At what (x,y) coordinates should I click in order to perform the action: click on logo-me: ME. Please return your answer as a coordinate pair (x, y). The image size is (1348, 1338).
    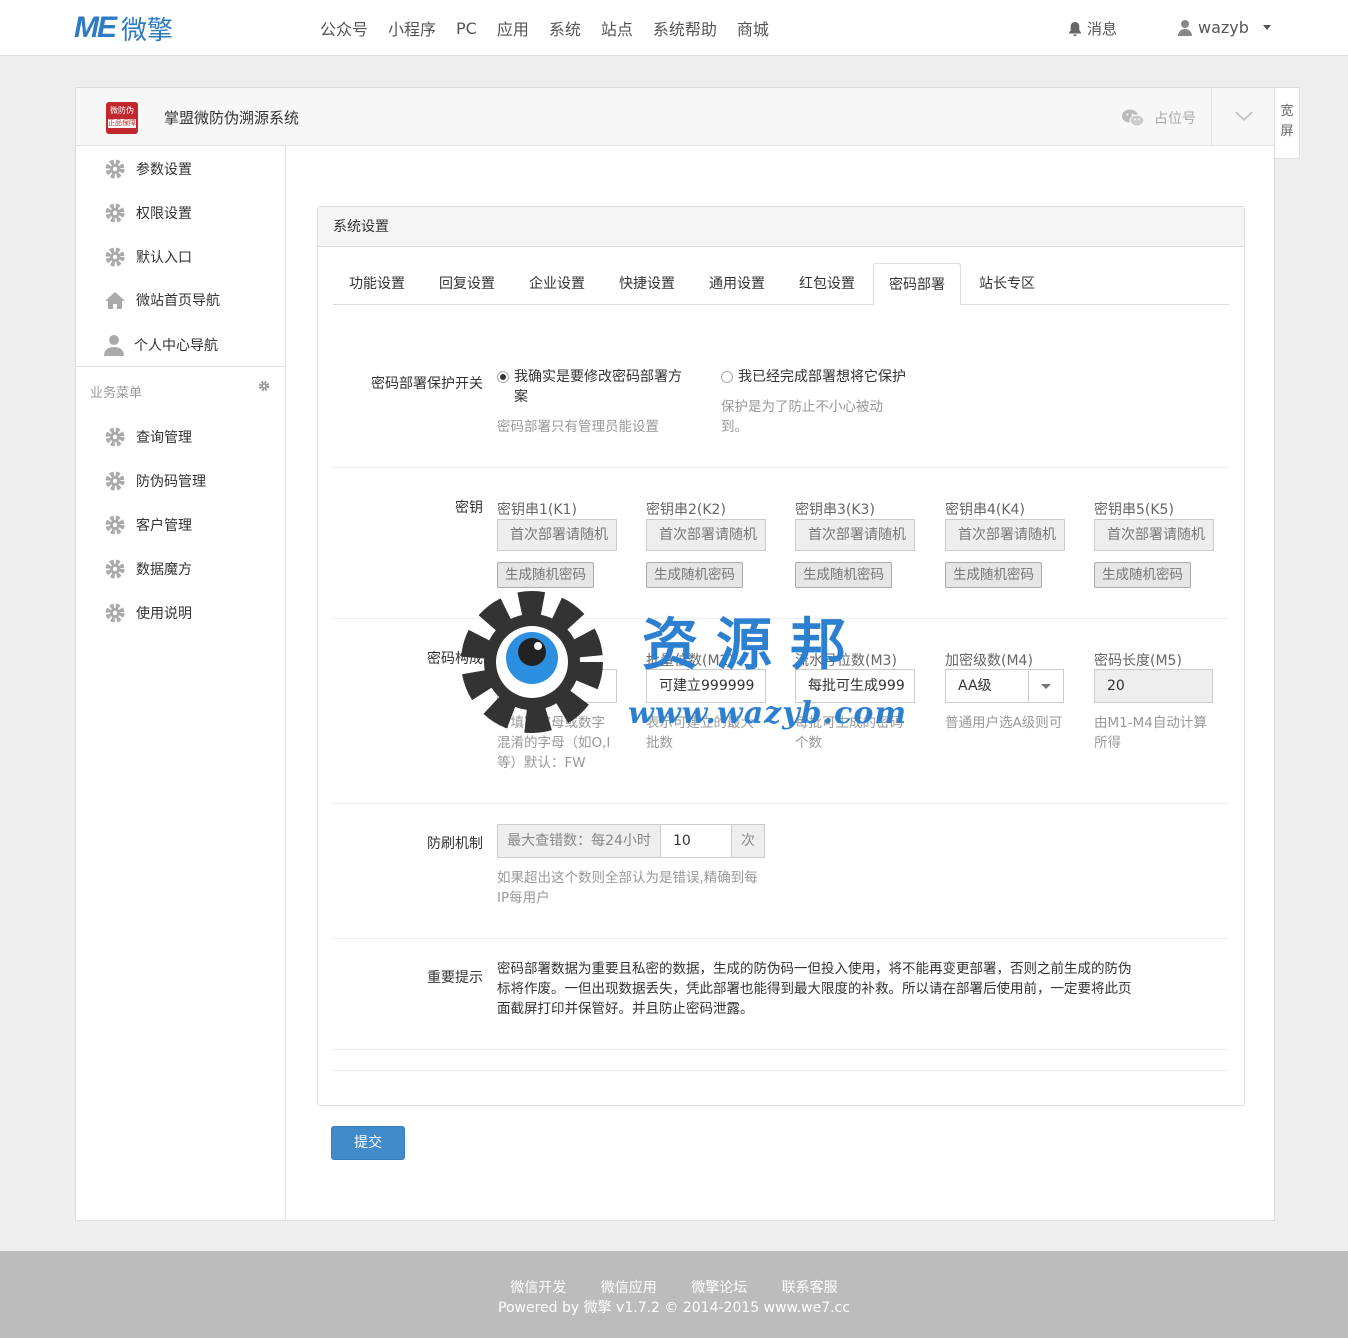
    Looking at the image, I should click on (95, 27).